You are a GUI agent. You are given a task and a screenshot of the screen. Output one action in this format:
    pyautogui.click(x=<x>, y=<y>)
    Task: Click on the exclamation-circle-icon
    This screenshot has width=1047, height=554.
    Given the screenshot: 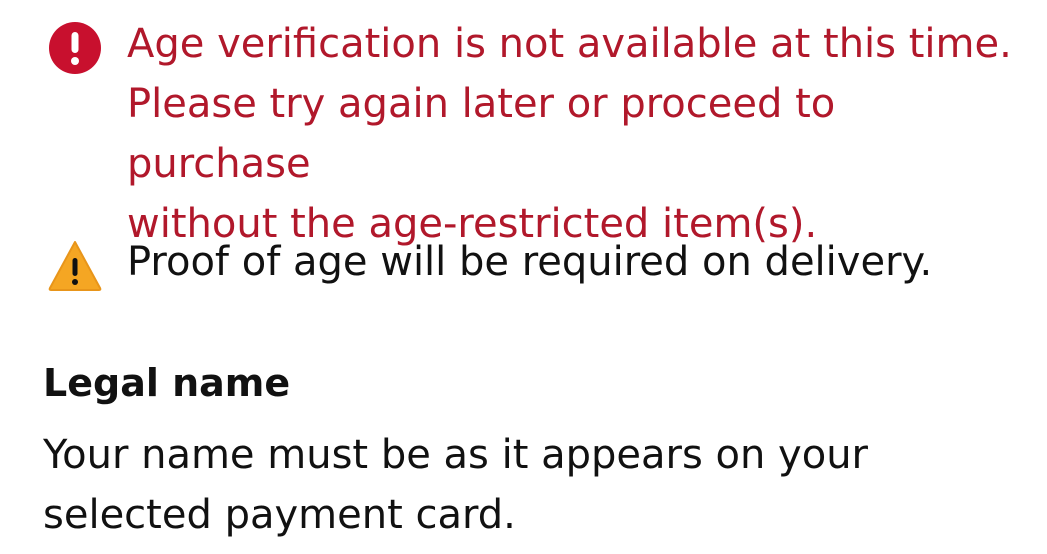 What is the action you would take?
    pyautogui.click(x=75, y=48)
    